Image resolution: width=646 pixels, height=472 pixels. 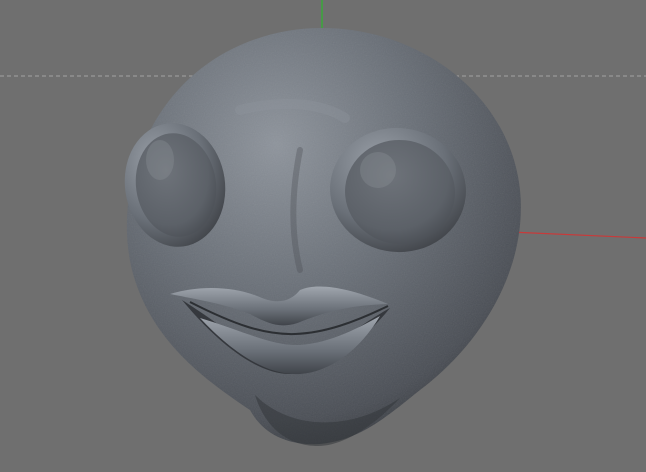 What do you see at coordinates (378, 170) in the screenshot?
I see `right-eye-shine` at bounding box center [378, 170].